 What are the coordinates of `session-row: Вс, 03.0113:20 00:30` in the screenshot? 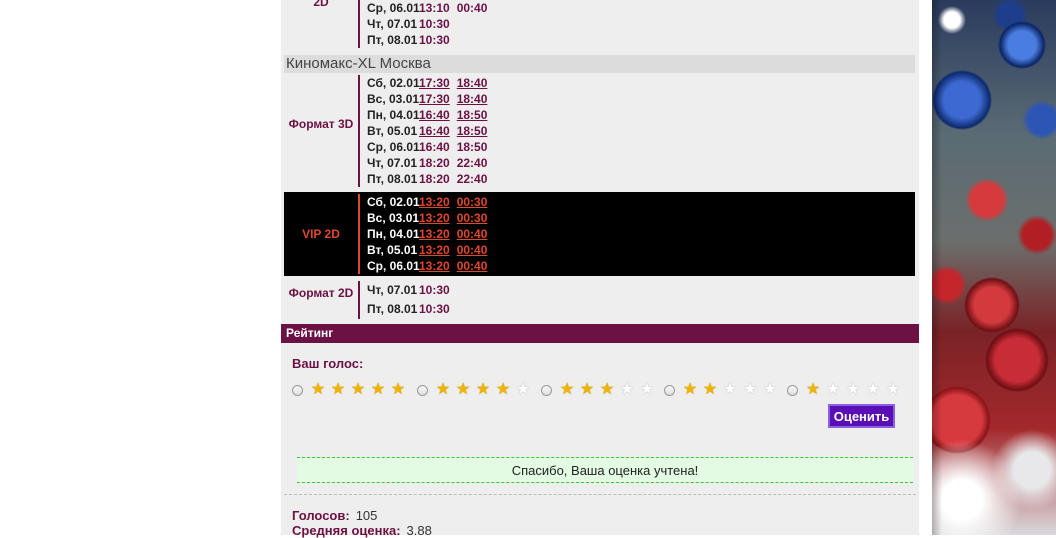 It's located at (430, 218).